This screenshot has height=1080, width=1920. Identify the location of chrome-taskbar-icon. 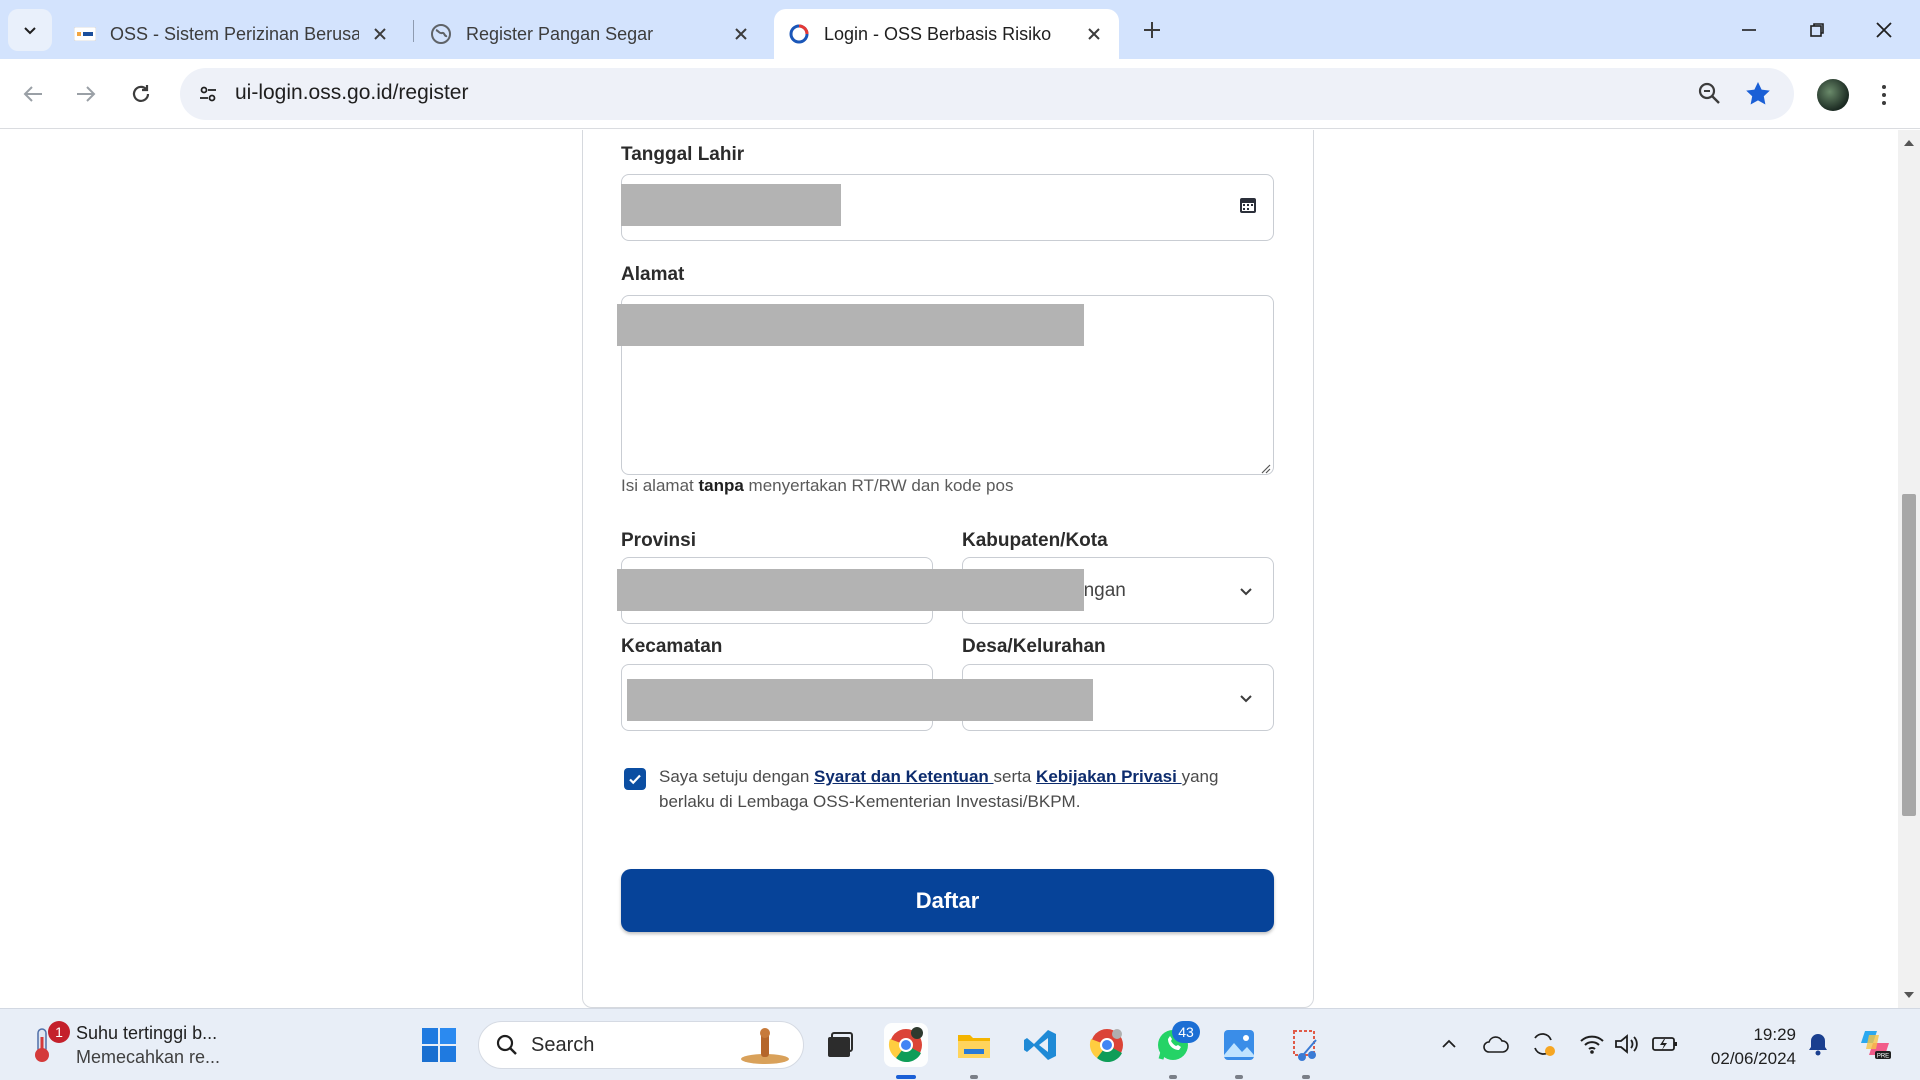
(906, 1045).